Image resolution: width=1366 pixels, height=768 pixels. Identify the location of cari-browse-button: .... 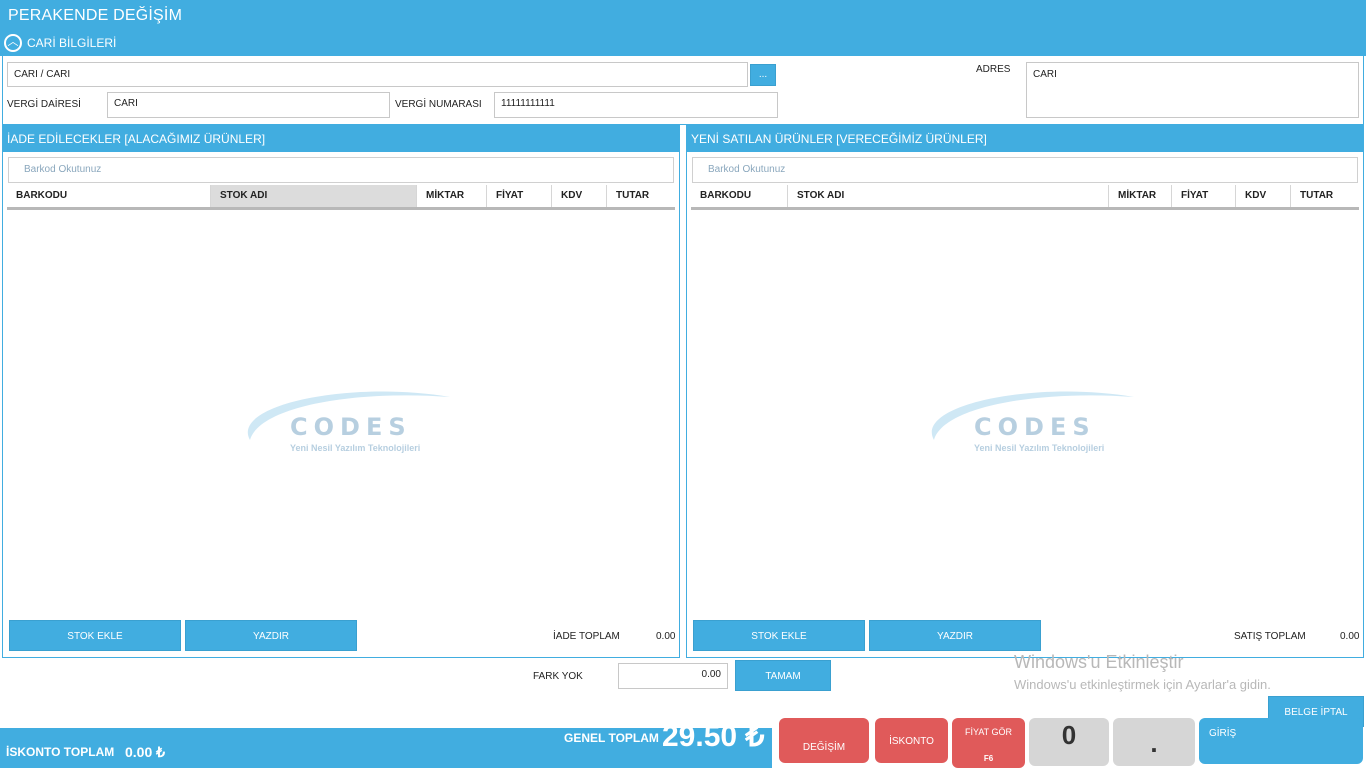
(763, 75).